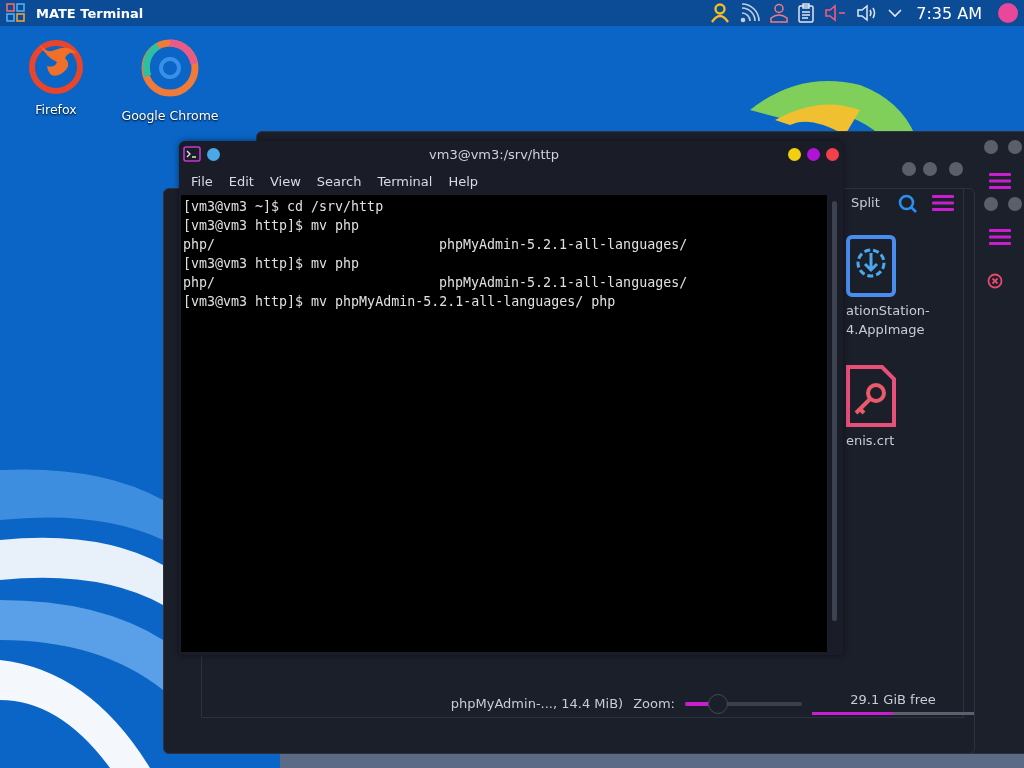 The width and height of the screenshot is (1024, 768). I want to click on menu-item: Terminal, so click(405, 181).